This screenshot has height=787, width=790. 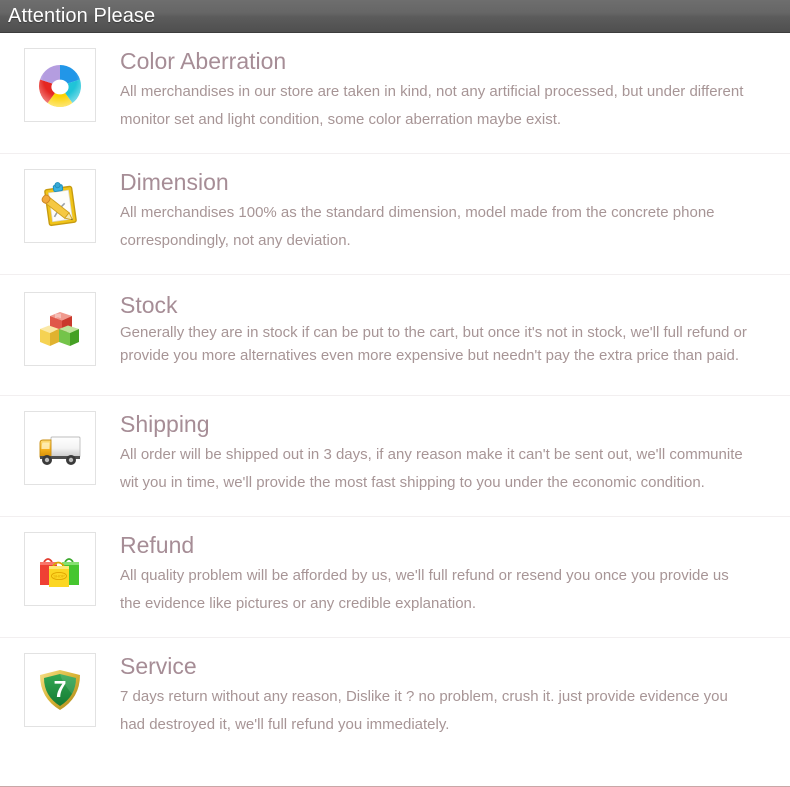 I want to click on svg-text: 7, so click(x=60, y=689).